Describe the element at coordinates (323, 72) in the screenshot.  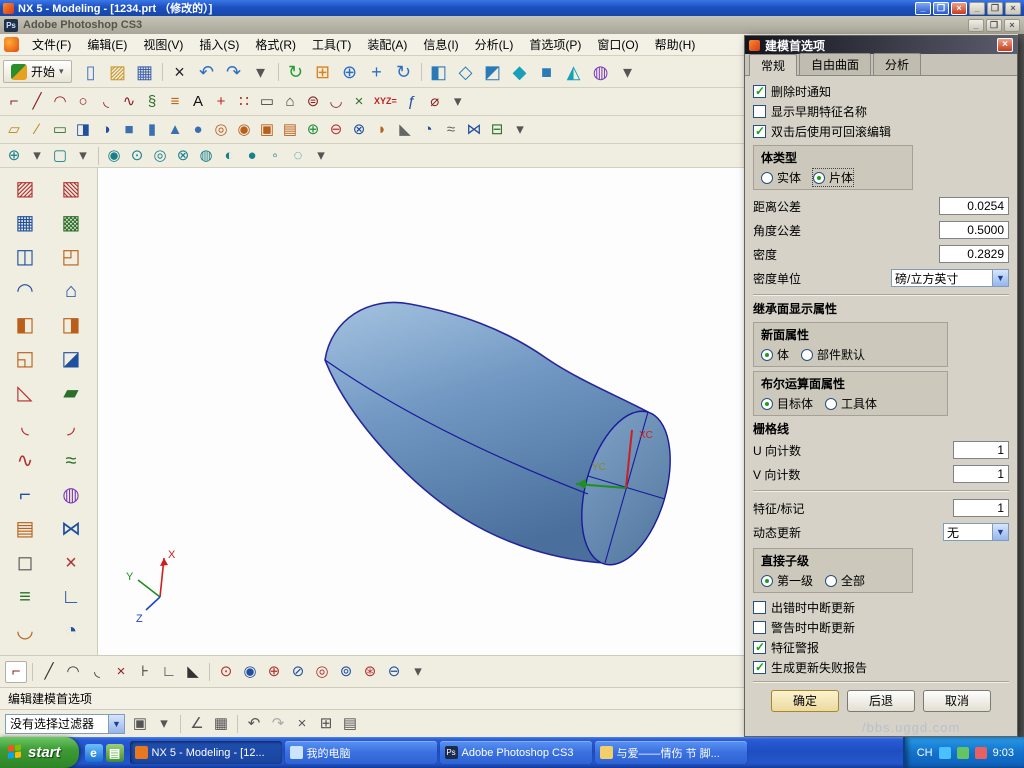
I see `fit-view-icon: ⊞` at that location.